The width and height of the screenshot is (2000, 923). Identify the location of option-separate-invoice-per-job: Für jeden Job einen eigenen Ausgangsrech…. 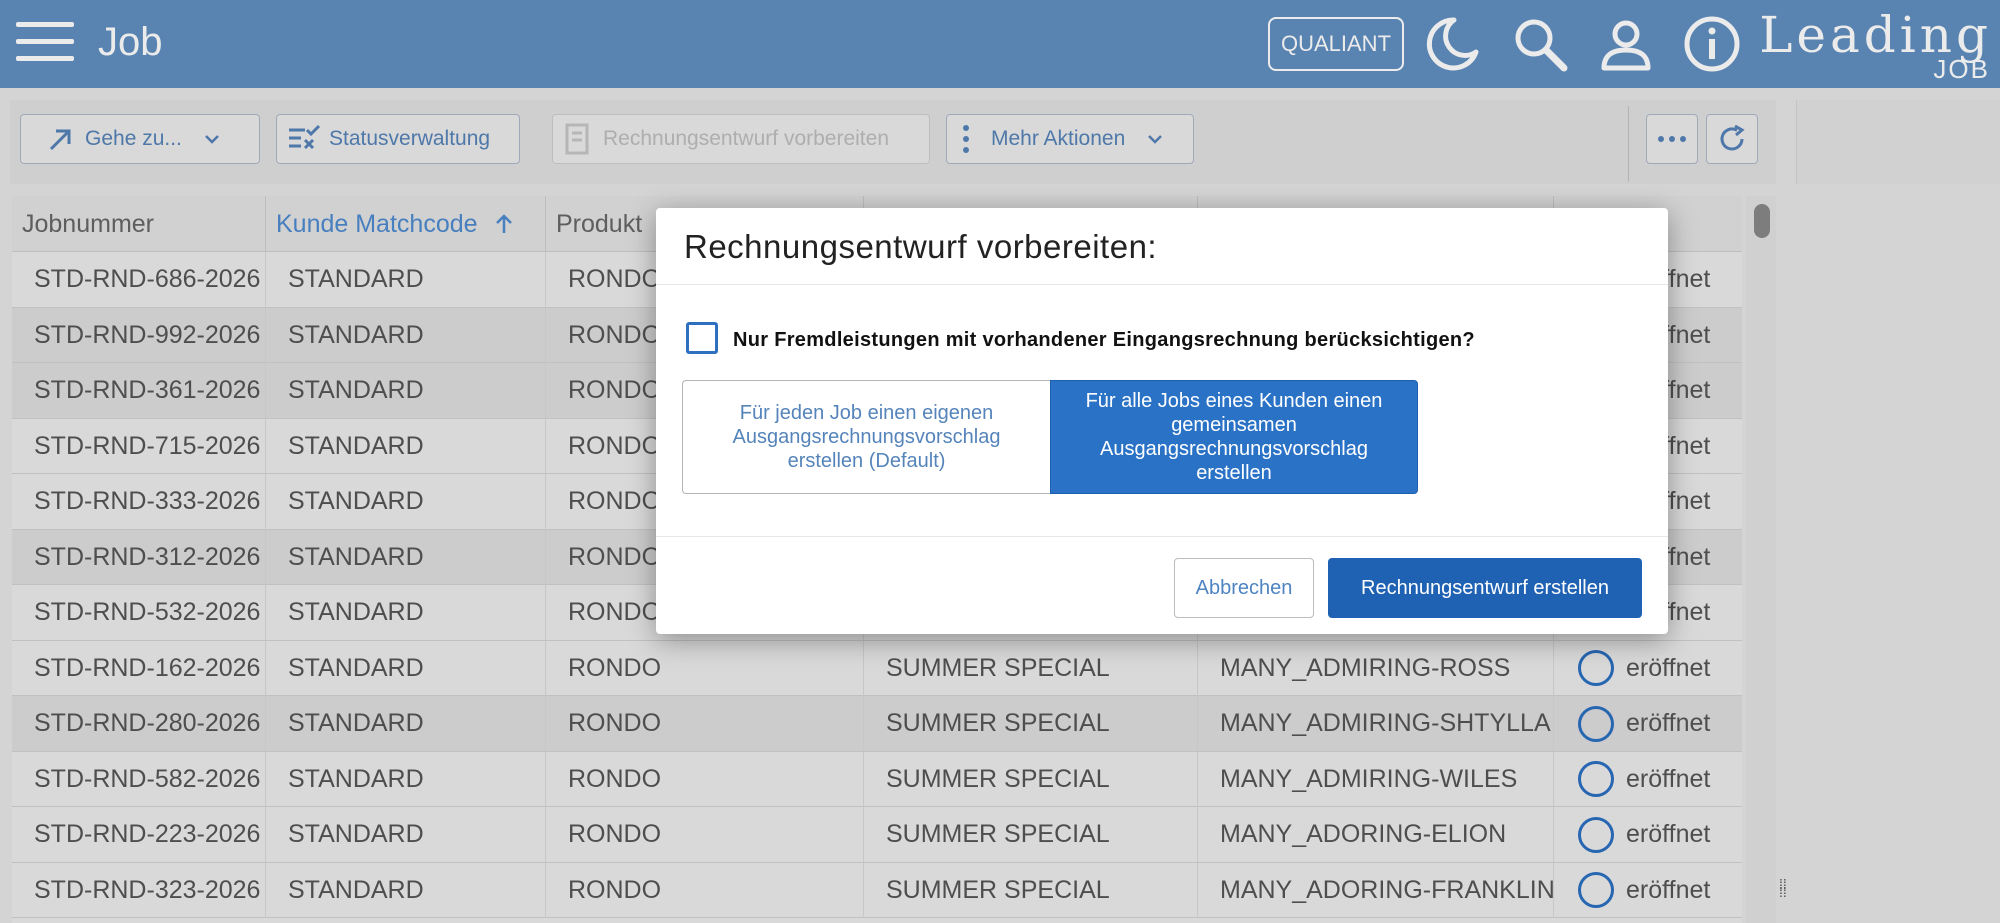
(866, 437).